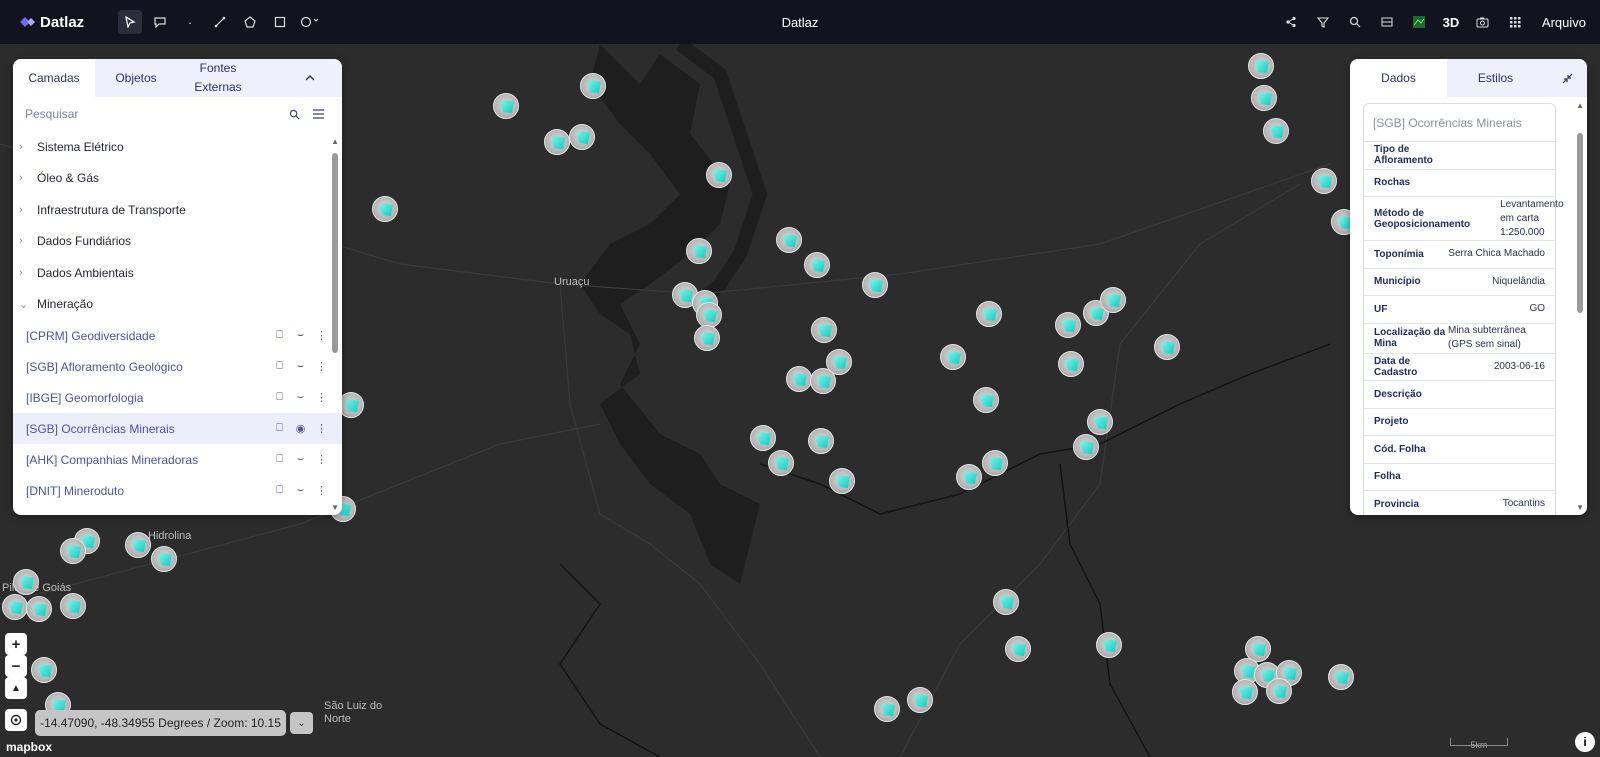 Image resolution: width=1600 pixels, height=757 pixels. I want to click on rectangle-tool-icon, so click(280, 22).